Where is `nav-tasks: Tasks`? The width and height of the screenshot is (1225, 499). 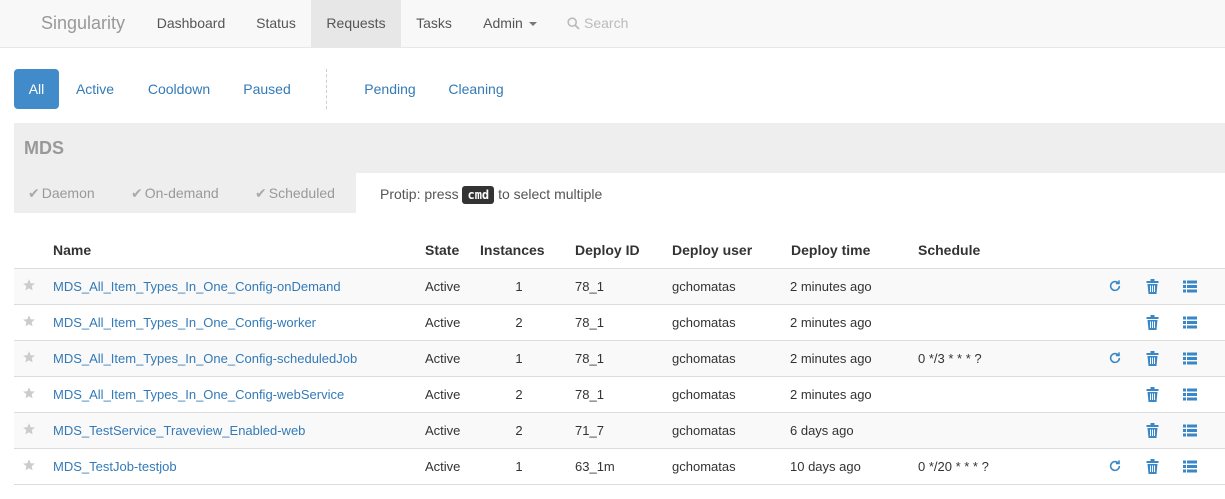 nav-tasks: Tasks is located at coordinates (434, 23).